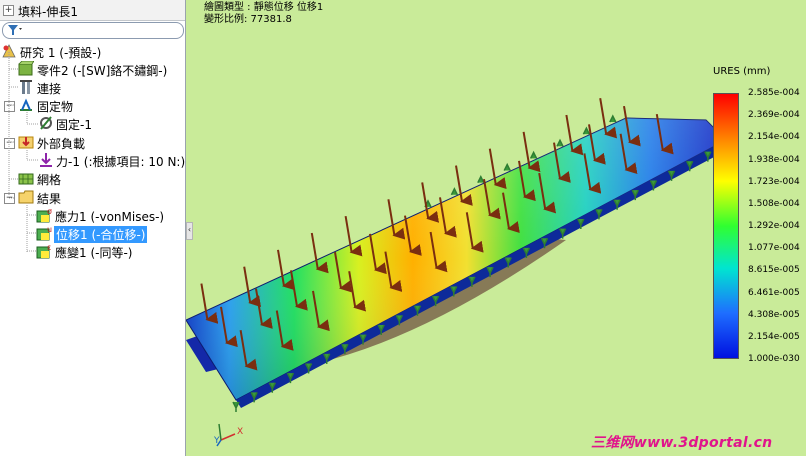 Image resolution: width=806 pixels, height=456 pixels. I want to click on tree-item-label: 固定物, so click(55, 107).